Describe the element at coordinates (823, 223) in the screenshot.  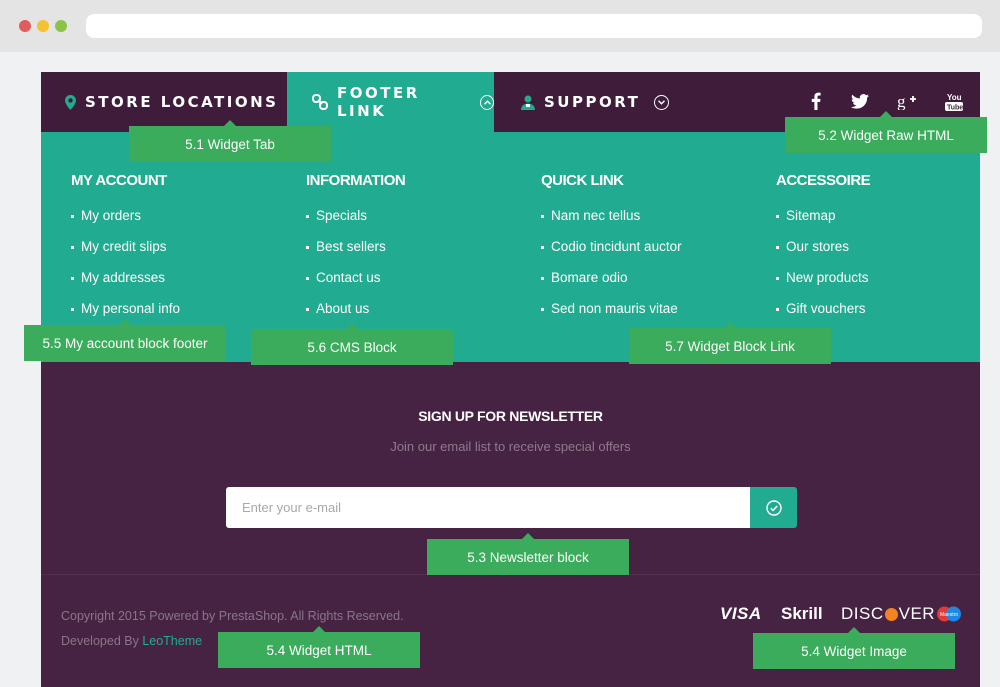
I see `footer-link: Sitemap` at that location.